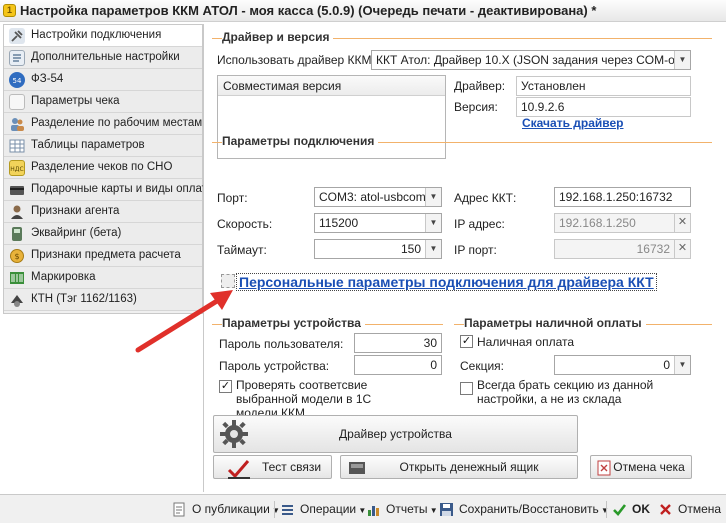 This screenshot has height=523, width=726. I want to click on sidebar-item-tables: Таблицы параметров, so click(103, 146).